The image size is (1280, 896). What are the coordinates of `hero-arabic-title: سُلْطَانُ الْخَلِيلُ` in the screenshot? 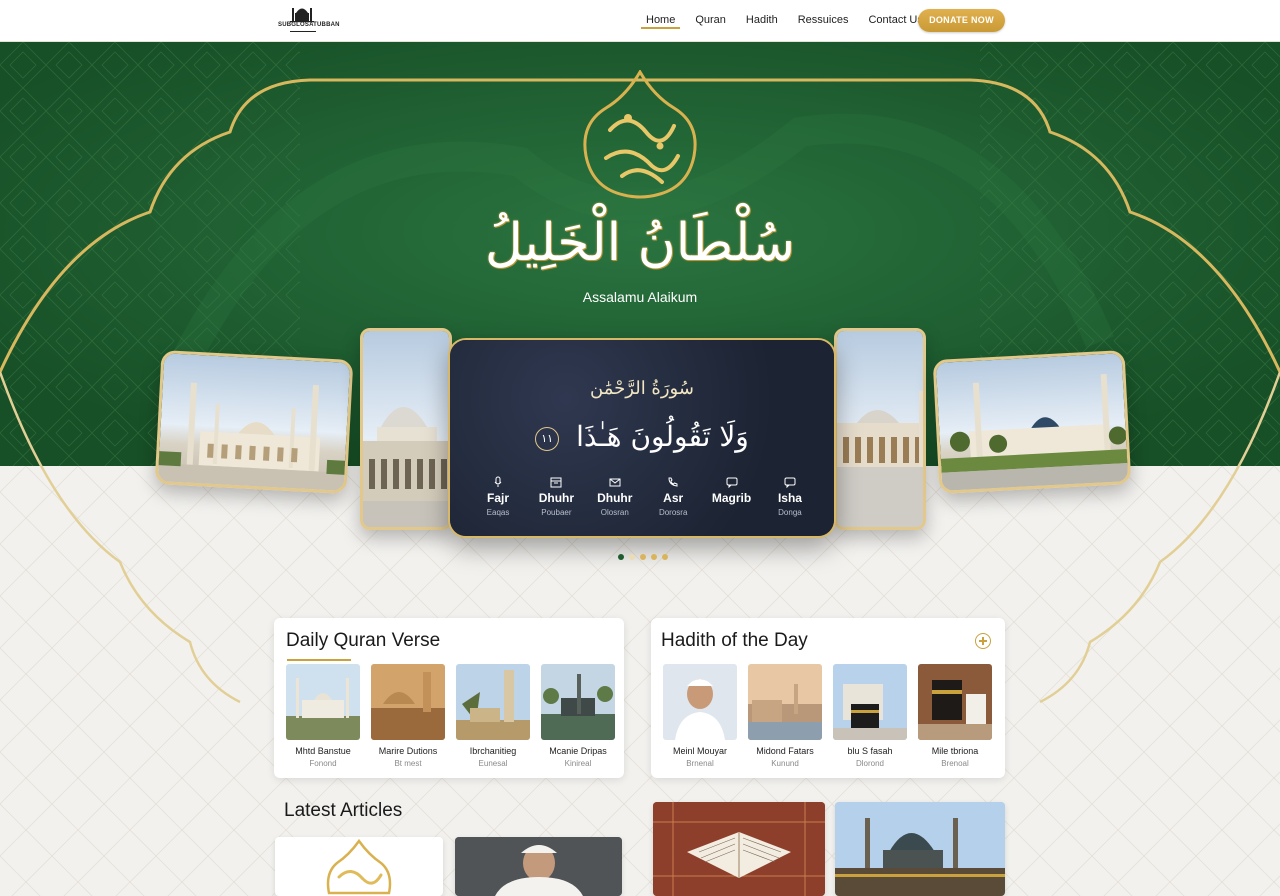 It's located at (640, 243).